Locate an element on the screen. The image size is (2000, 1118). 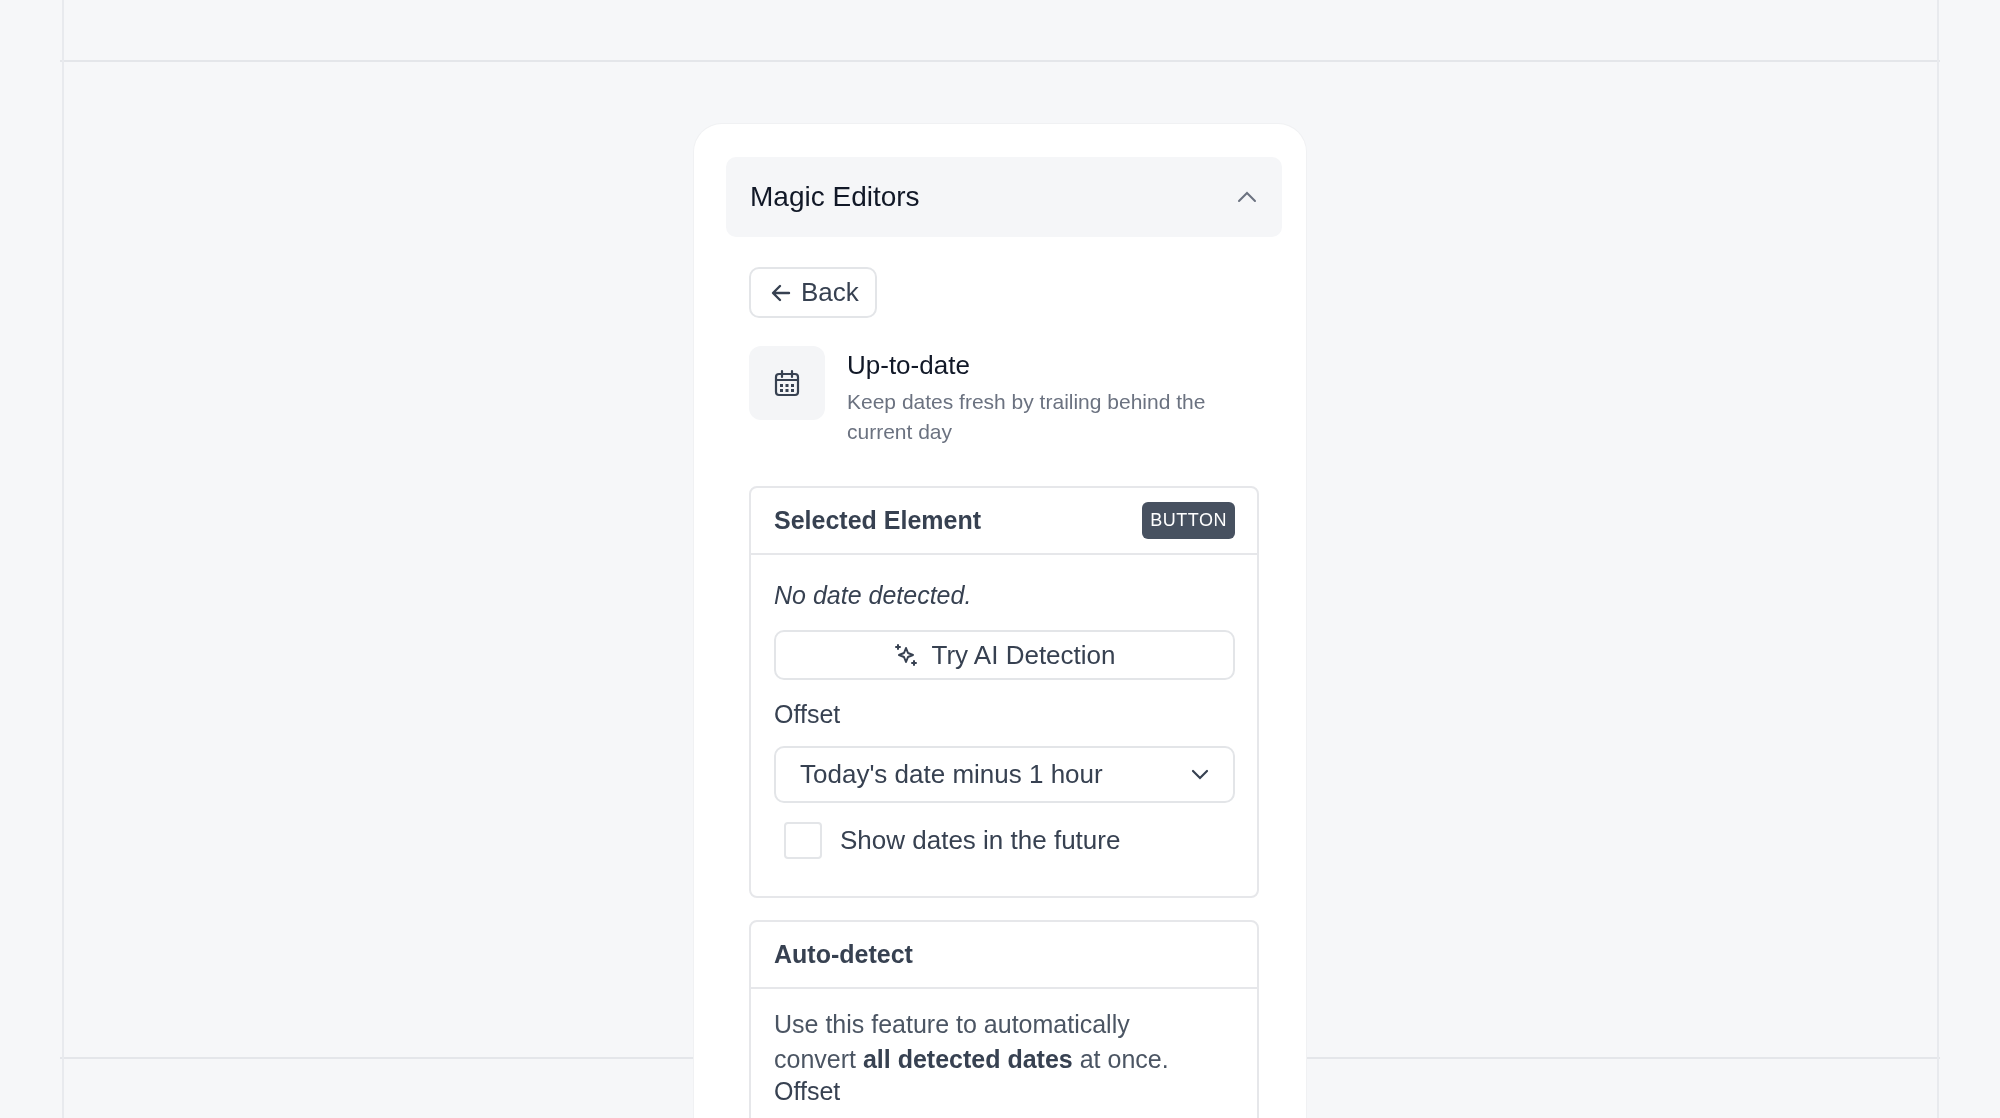
tool-description: Keep dates fresh by trailing behind the current day is located at coordinates (1027, 417).